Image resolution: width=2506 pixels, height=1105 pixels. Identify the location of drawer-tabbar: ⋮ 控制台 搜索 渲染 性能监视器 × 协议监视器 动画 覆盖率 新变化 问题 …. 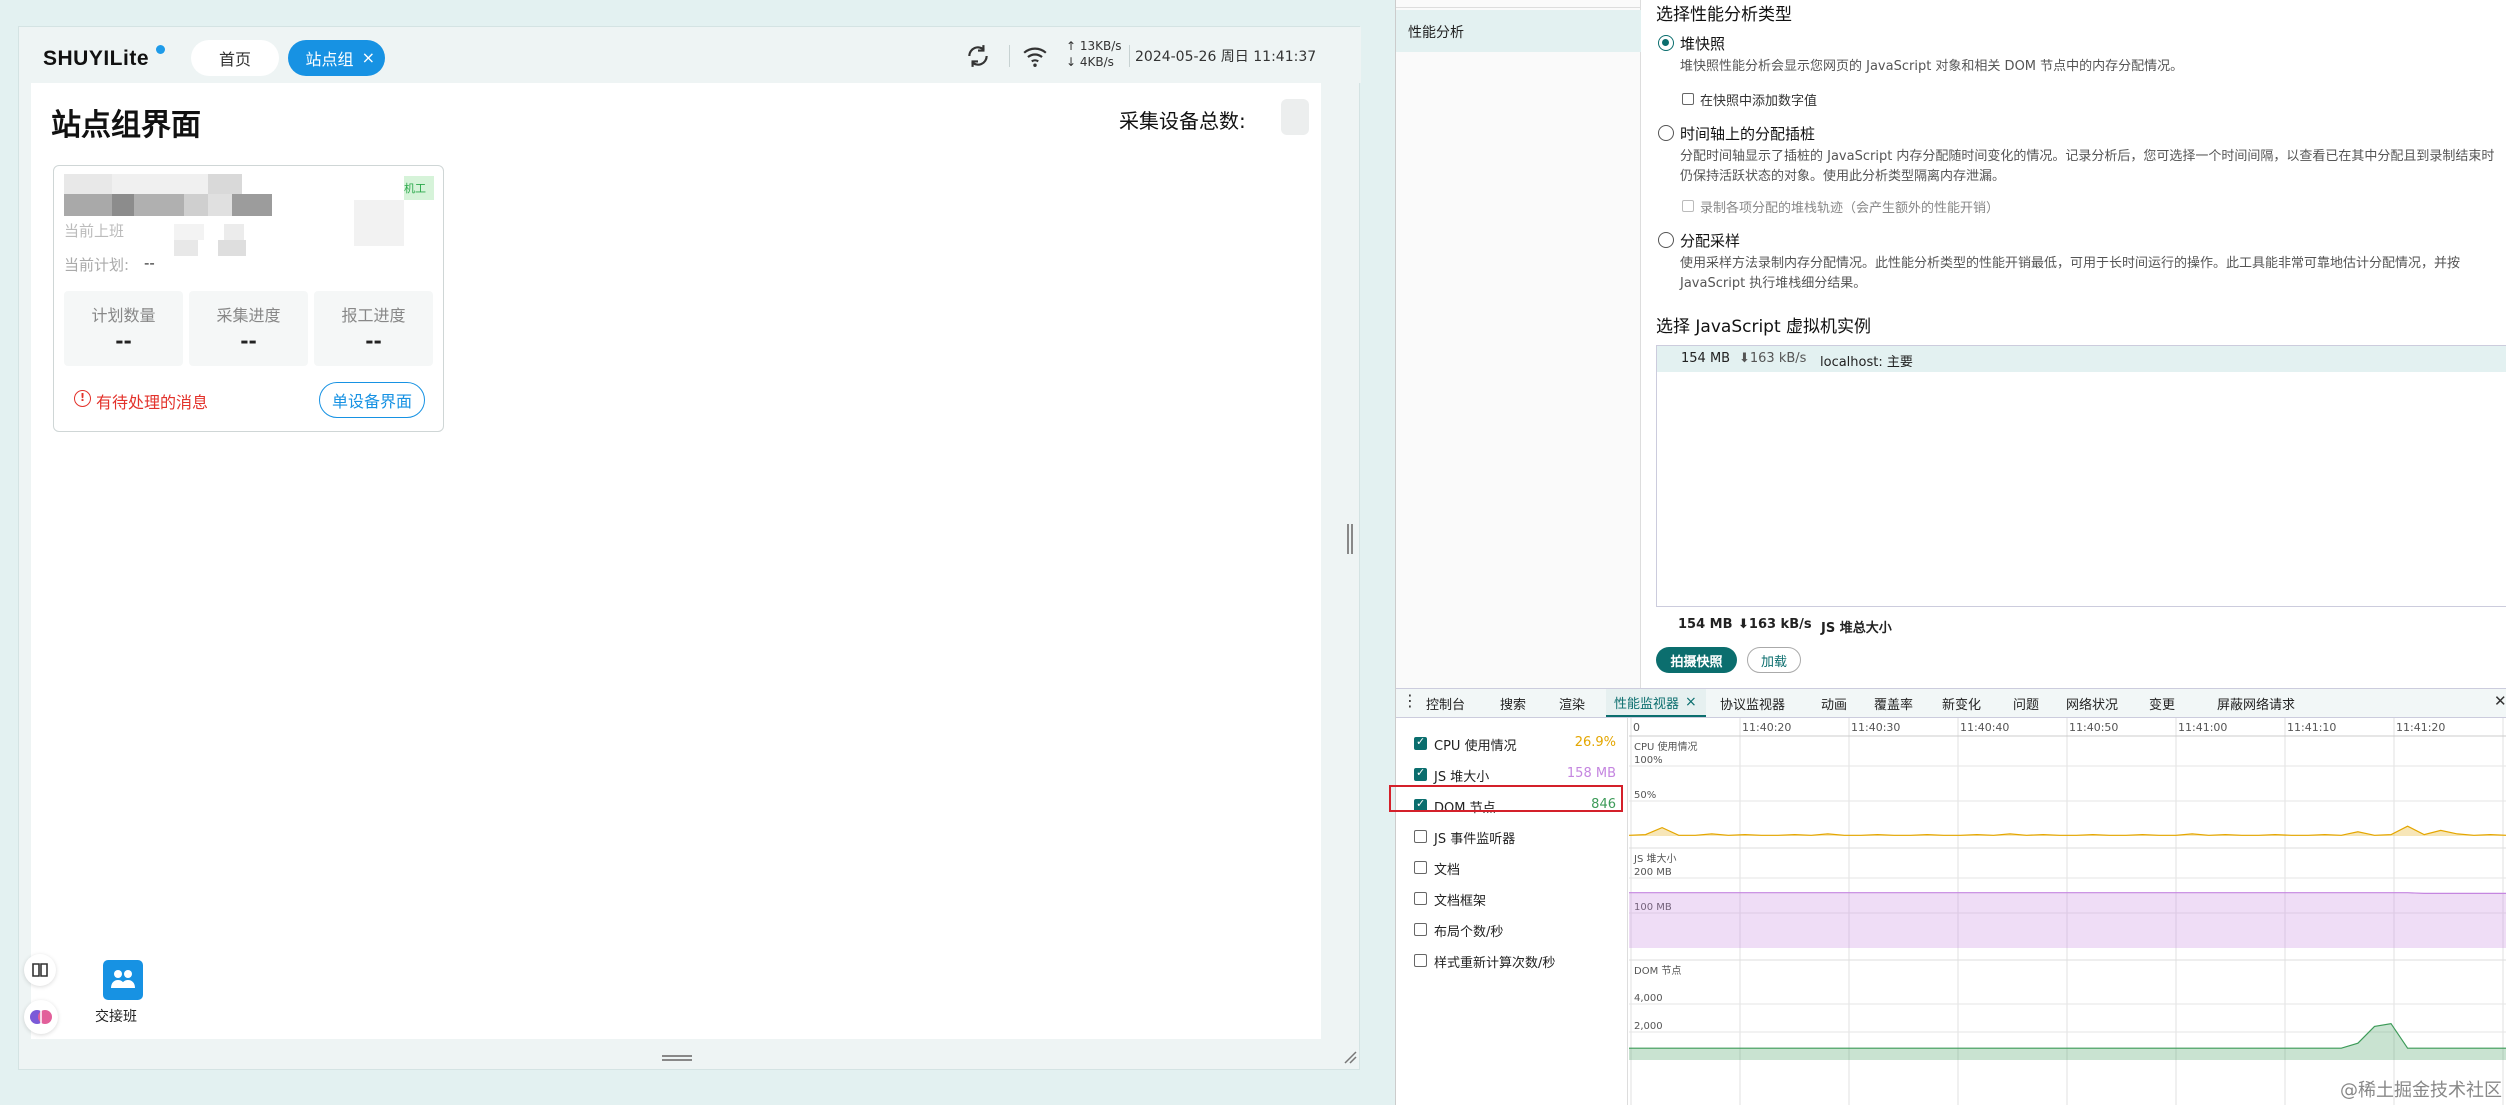
(1951, 703).